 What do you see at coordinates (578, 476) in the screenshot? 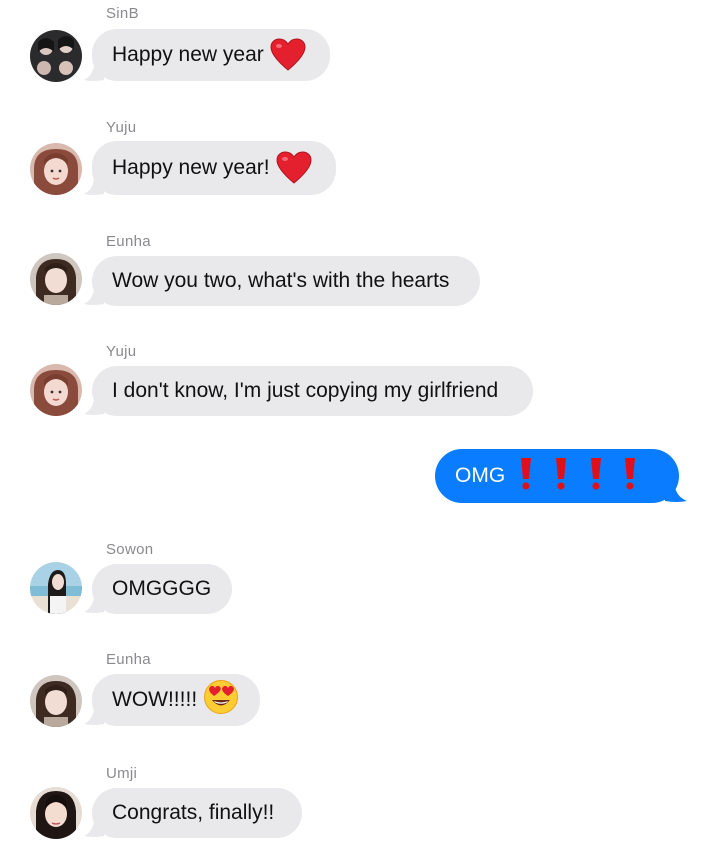
I see `red-exclamation-icon` at bounding box center [578, 476].